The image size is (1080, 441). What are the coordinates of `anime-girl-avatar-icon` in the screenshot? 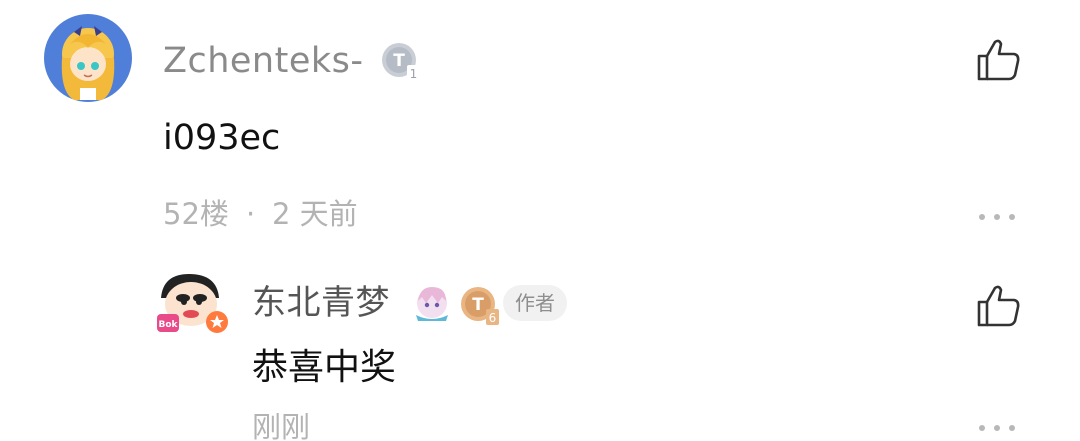 It's located at (88, 58).